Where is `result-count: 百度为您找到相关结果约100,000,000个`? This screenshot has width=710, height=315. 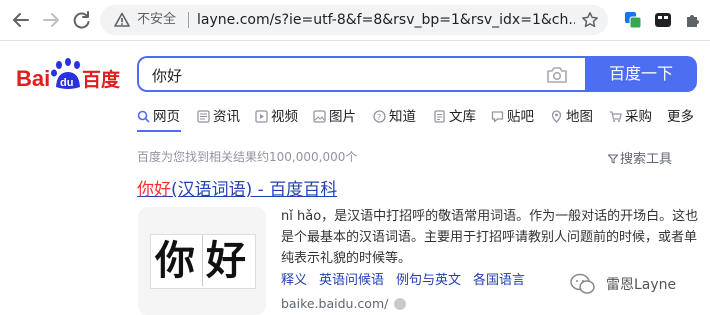 result-count: 百度为您找到相关结果约100,000,000个 is located at coordinates (247, 157).